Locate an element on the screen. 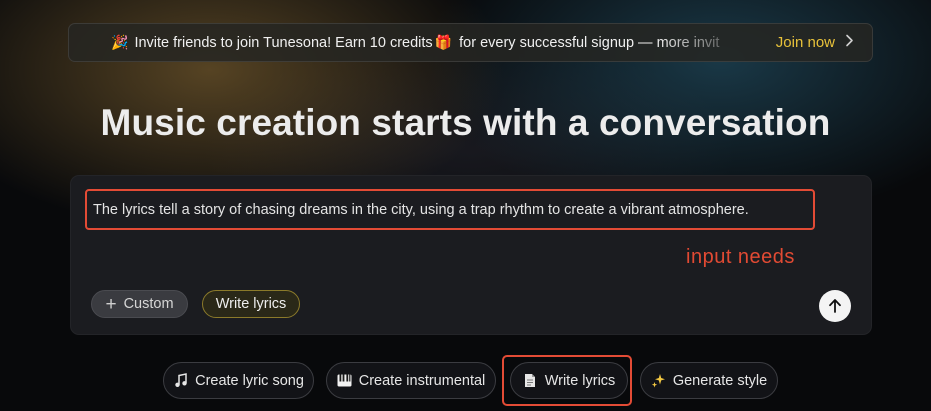 This screenshot has width=931, height=411. sparkles-icon is located at coordinates (658, 380).